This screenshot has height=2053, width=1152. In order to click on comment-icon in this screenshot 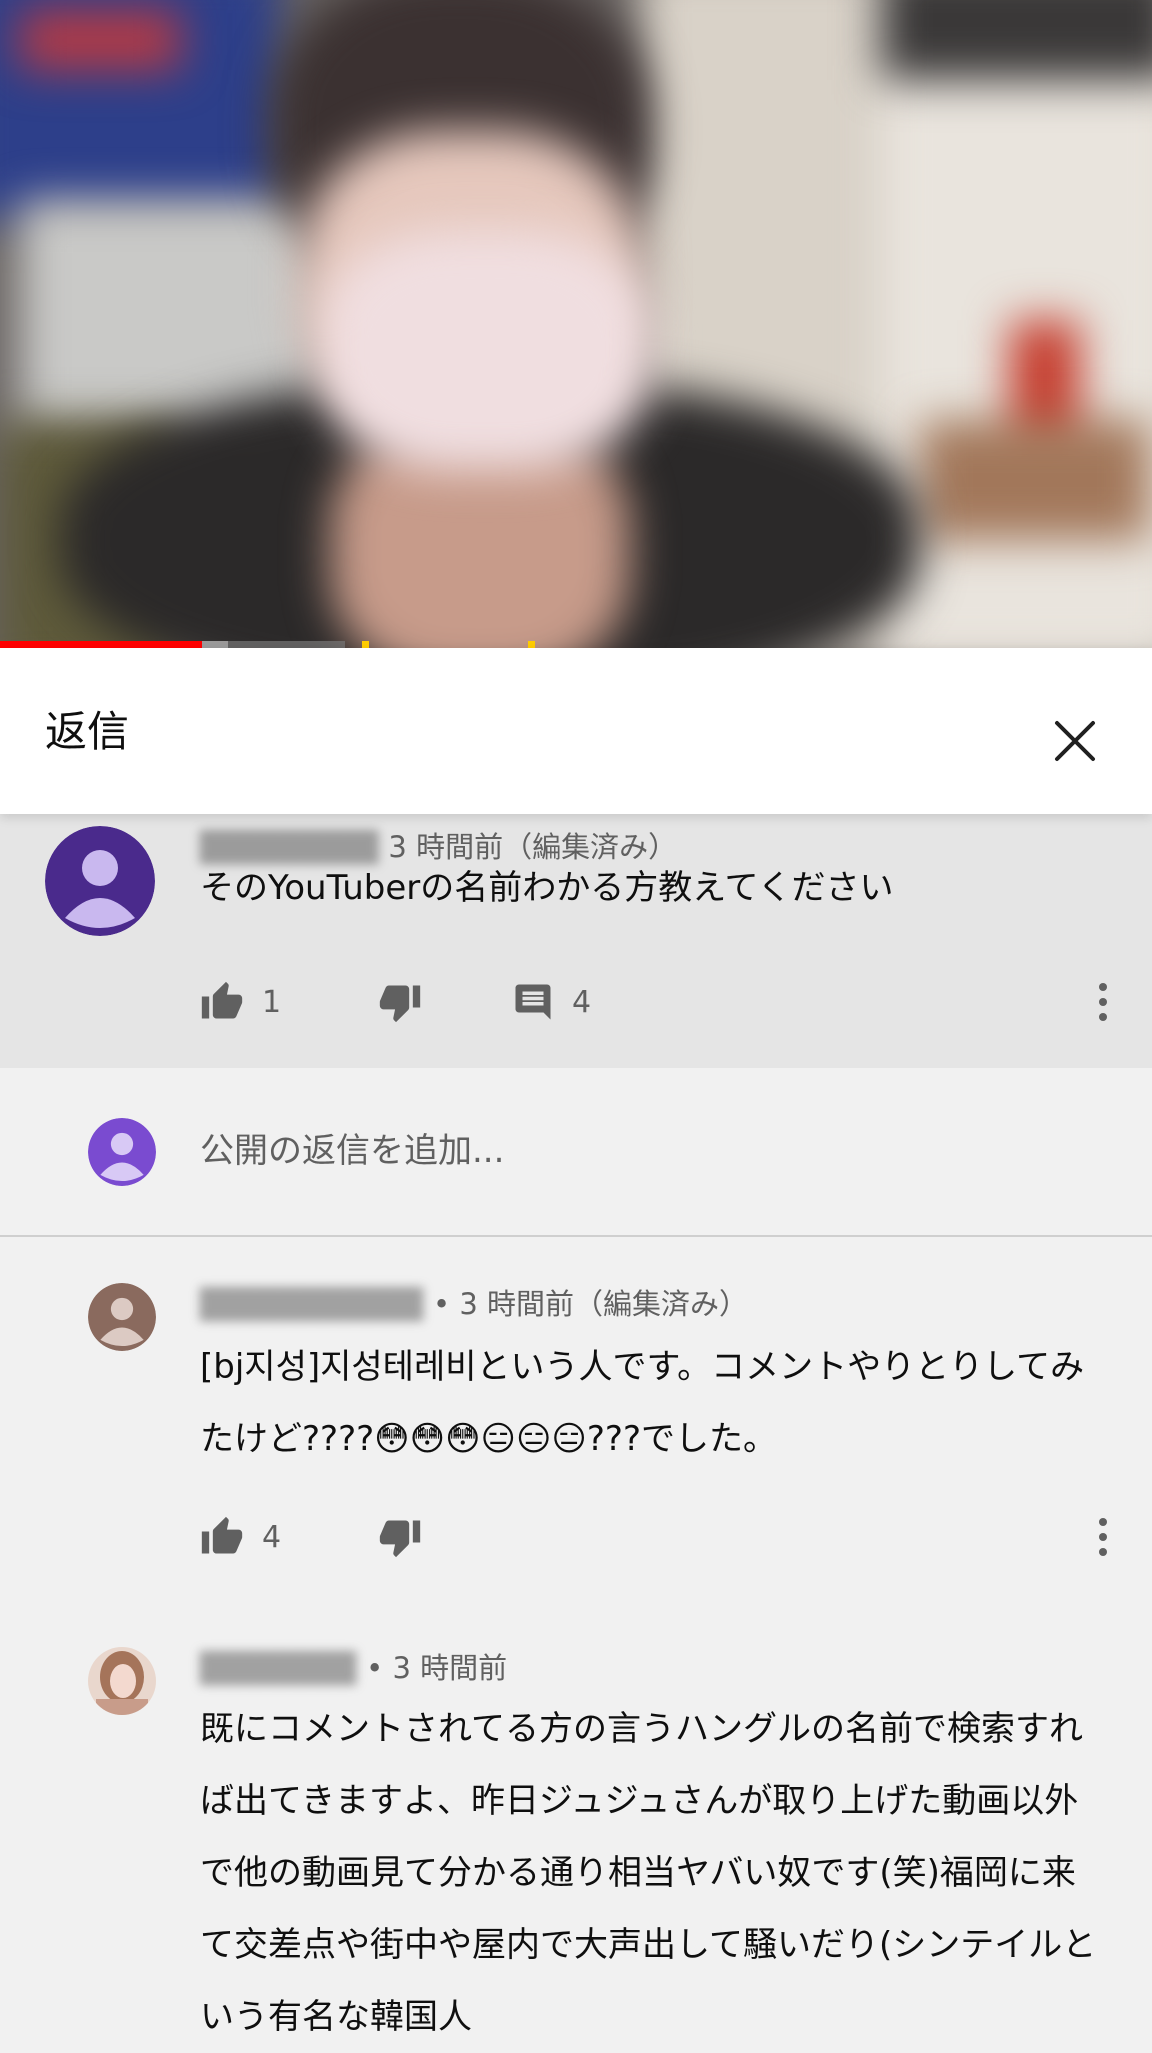, I will do `click(533, 1002)`.